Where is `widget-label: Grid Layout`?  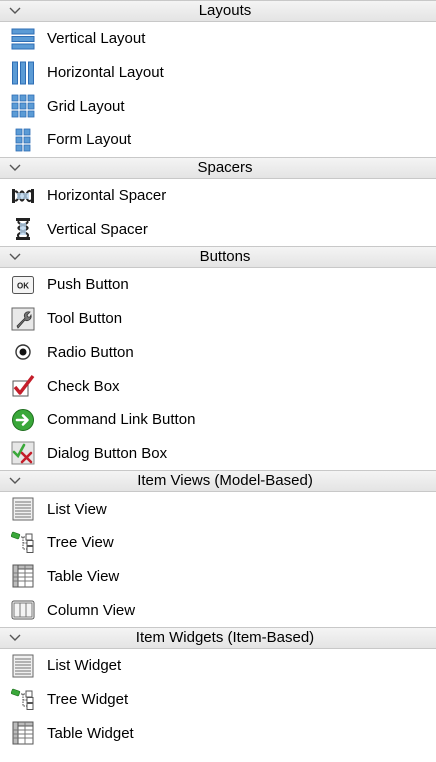
widget-label: Grid Layout is located at coordinates (86, 106).